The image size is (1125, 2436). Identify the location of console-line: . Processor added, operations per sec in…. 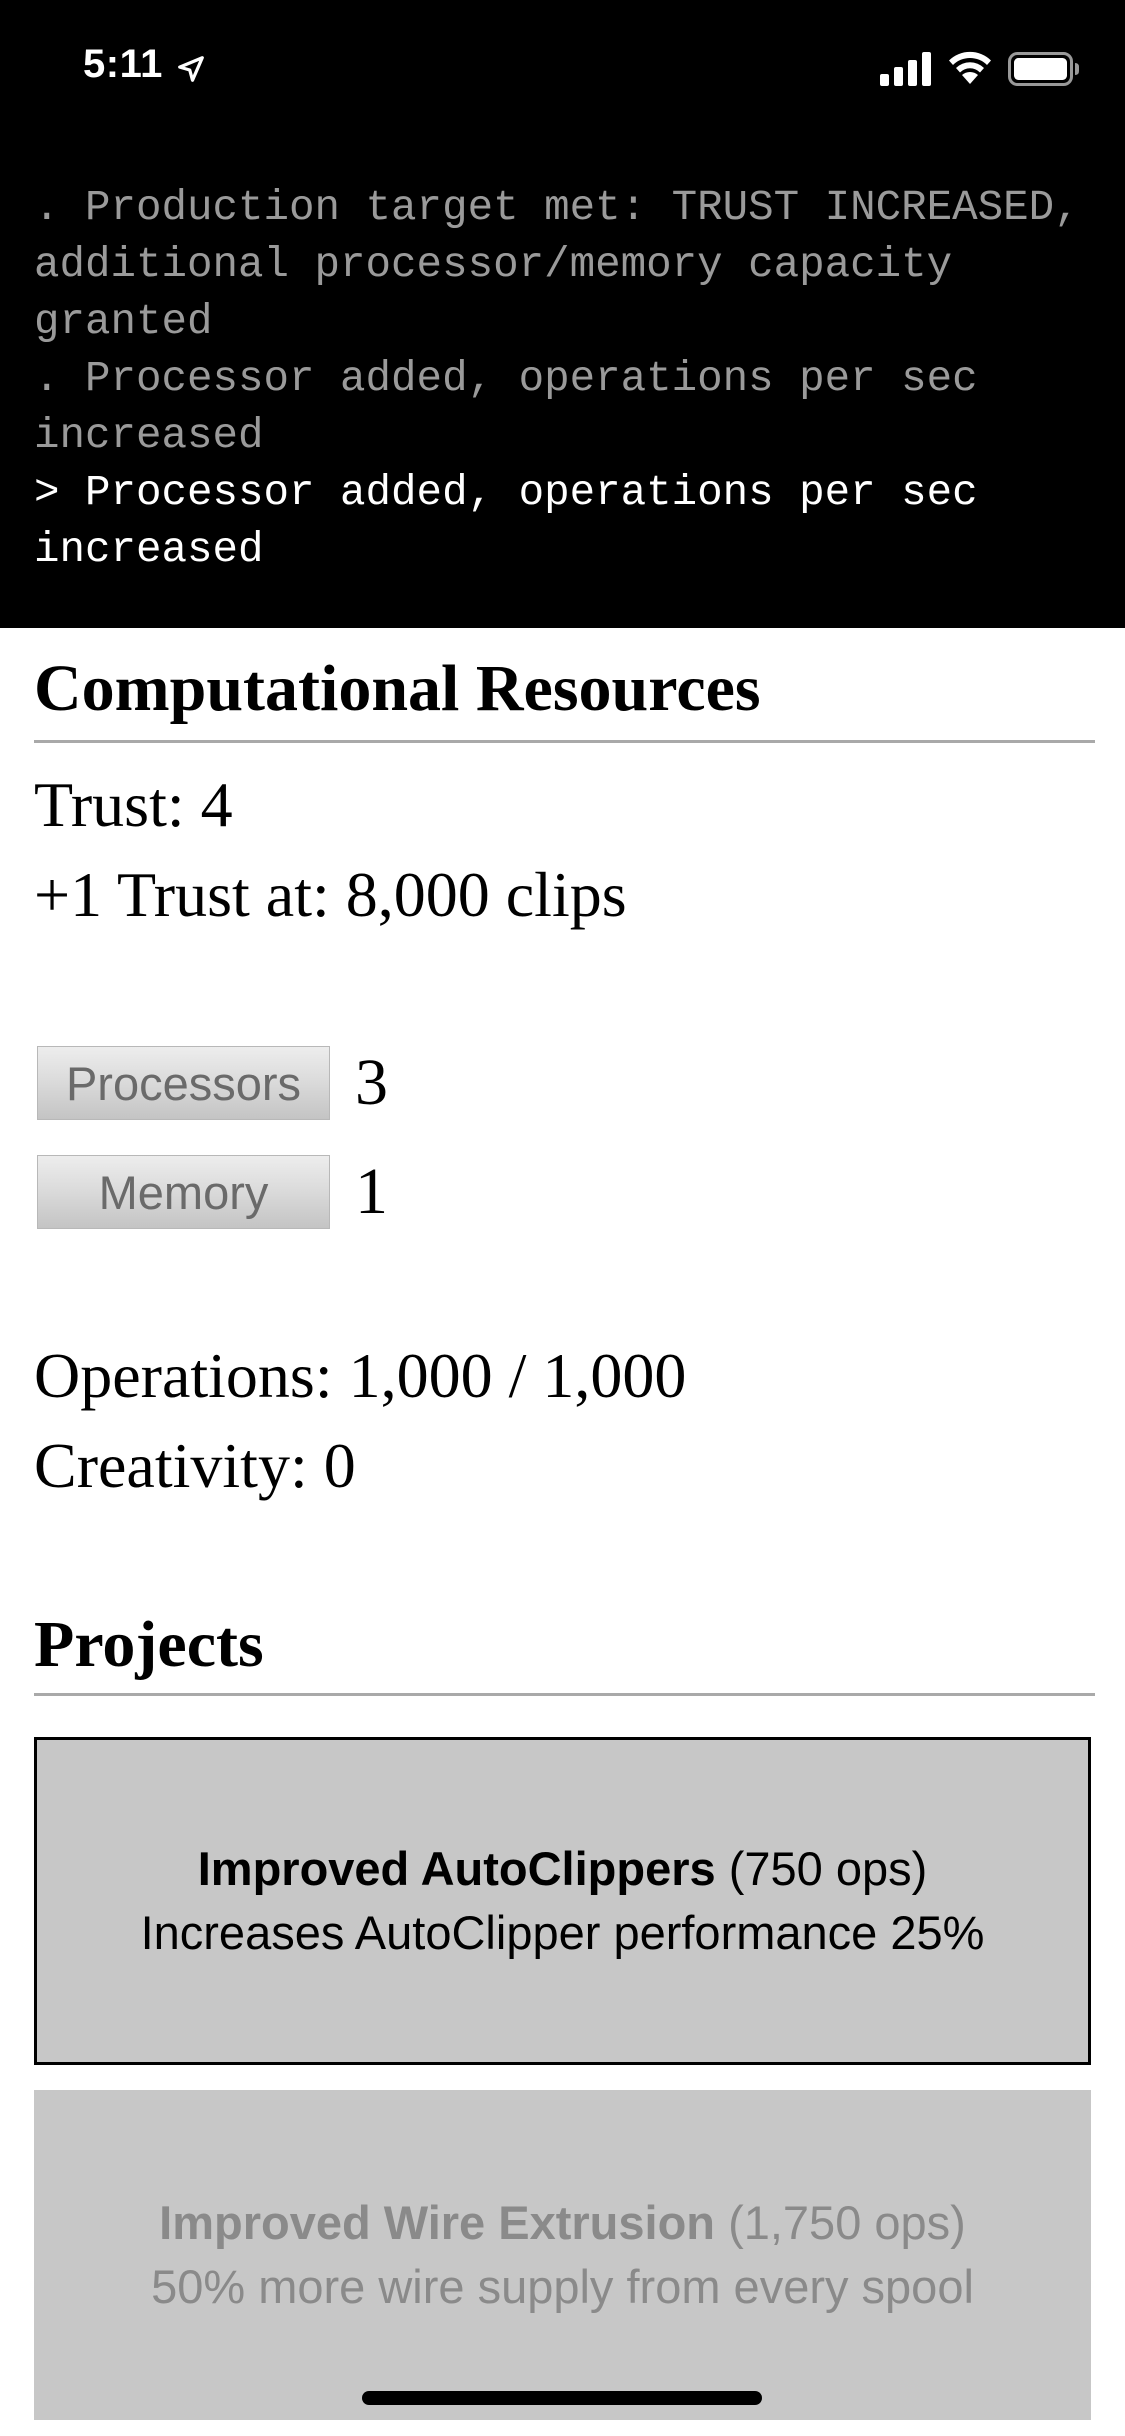
(519, 407).